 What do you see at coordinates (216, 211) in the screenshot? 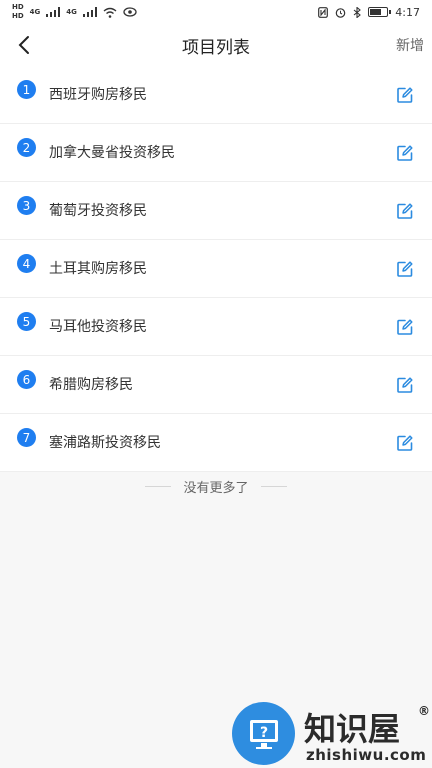
I see `list-item: 3 葡萄牙投资移民` at bounding box center [216, 211].